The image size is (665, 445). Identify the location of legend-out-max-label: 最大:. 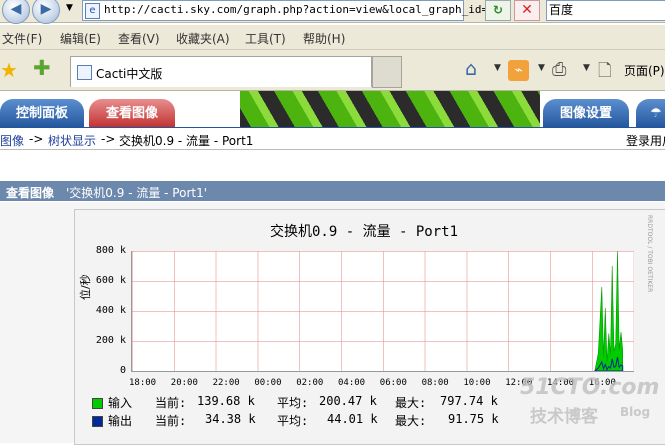
(411, 421).